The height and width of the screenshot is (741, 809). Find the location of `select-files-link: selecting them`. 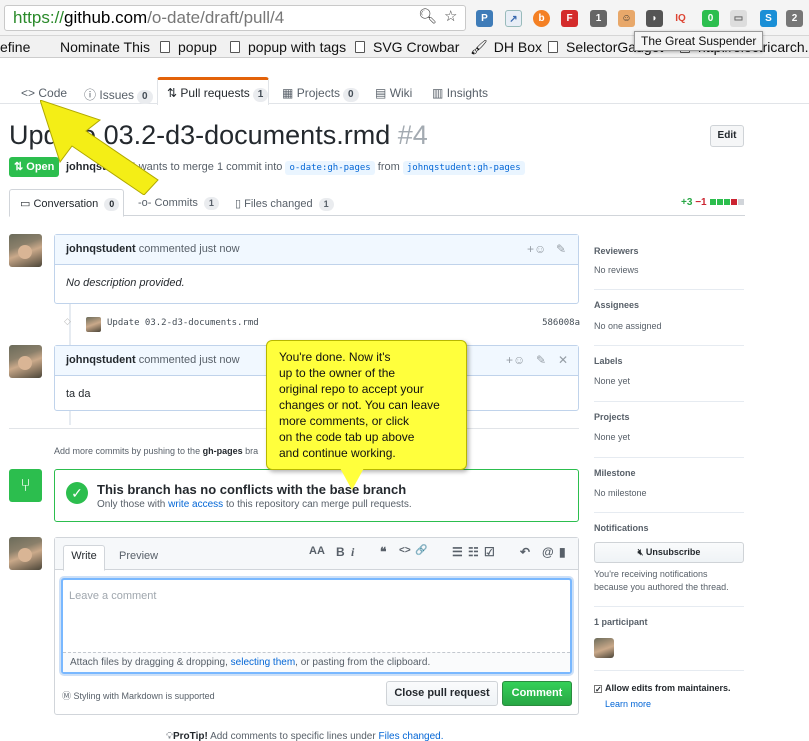

select-files-link: selecting them is located at coordinates (263, 662).